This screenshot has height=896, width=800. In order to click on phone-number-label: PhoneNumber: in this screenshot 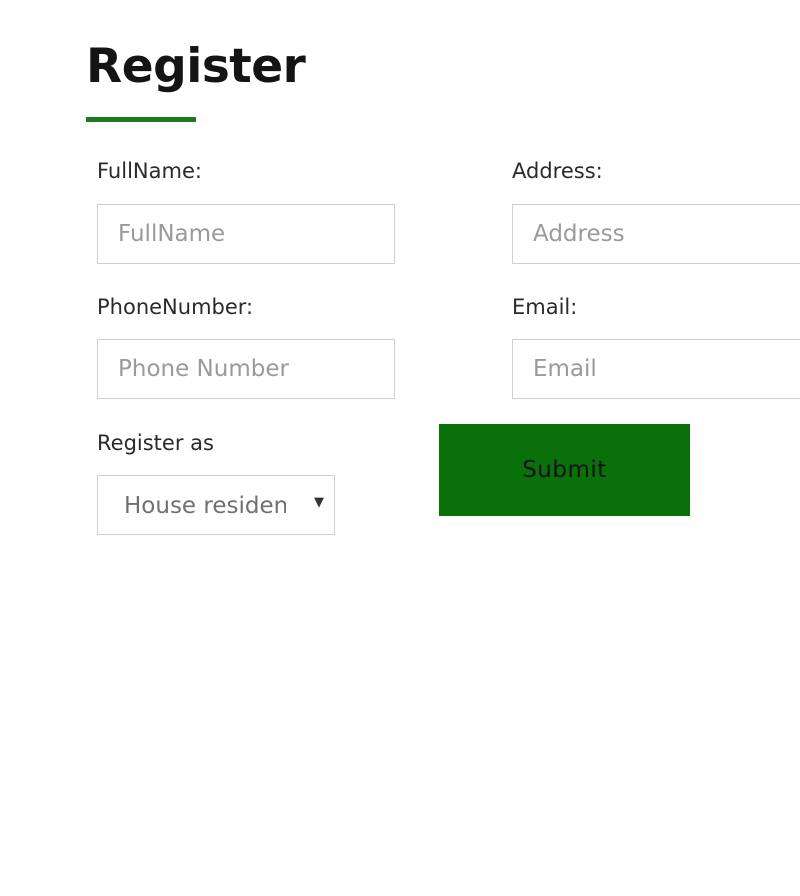, I will do `click(175, 307)`.